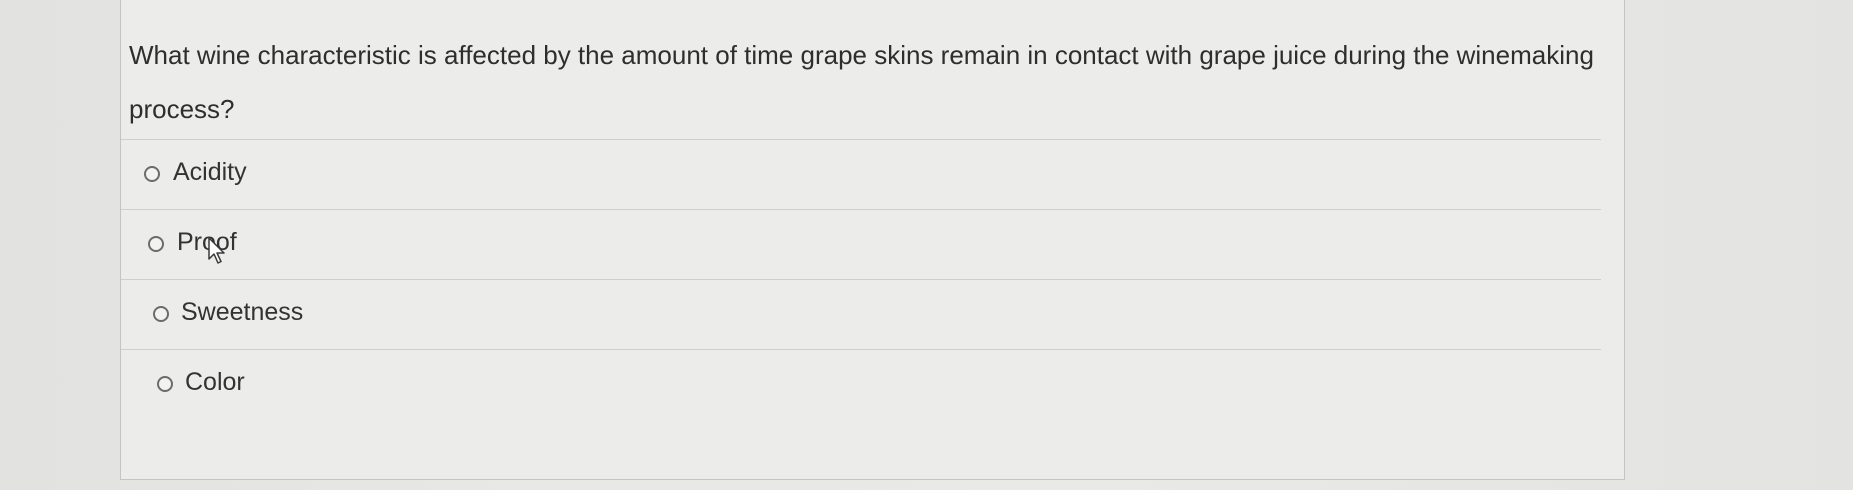 The image size is (1853, 490). I want to click on option-color: Color, so click(861, 384).